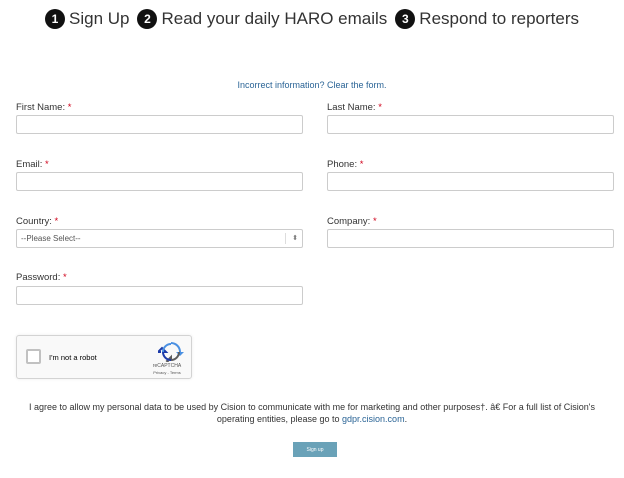 Image resolution: width=624 pixels, height=478 pixels. Describe the element at coordinates (51, 238) in the screenshot. I see `country-selected-value: --Please Select--` at that location.